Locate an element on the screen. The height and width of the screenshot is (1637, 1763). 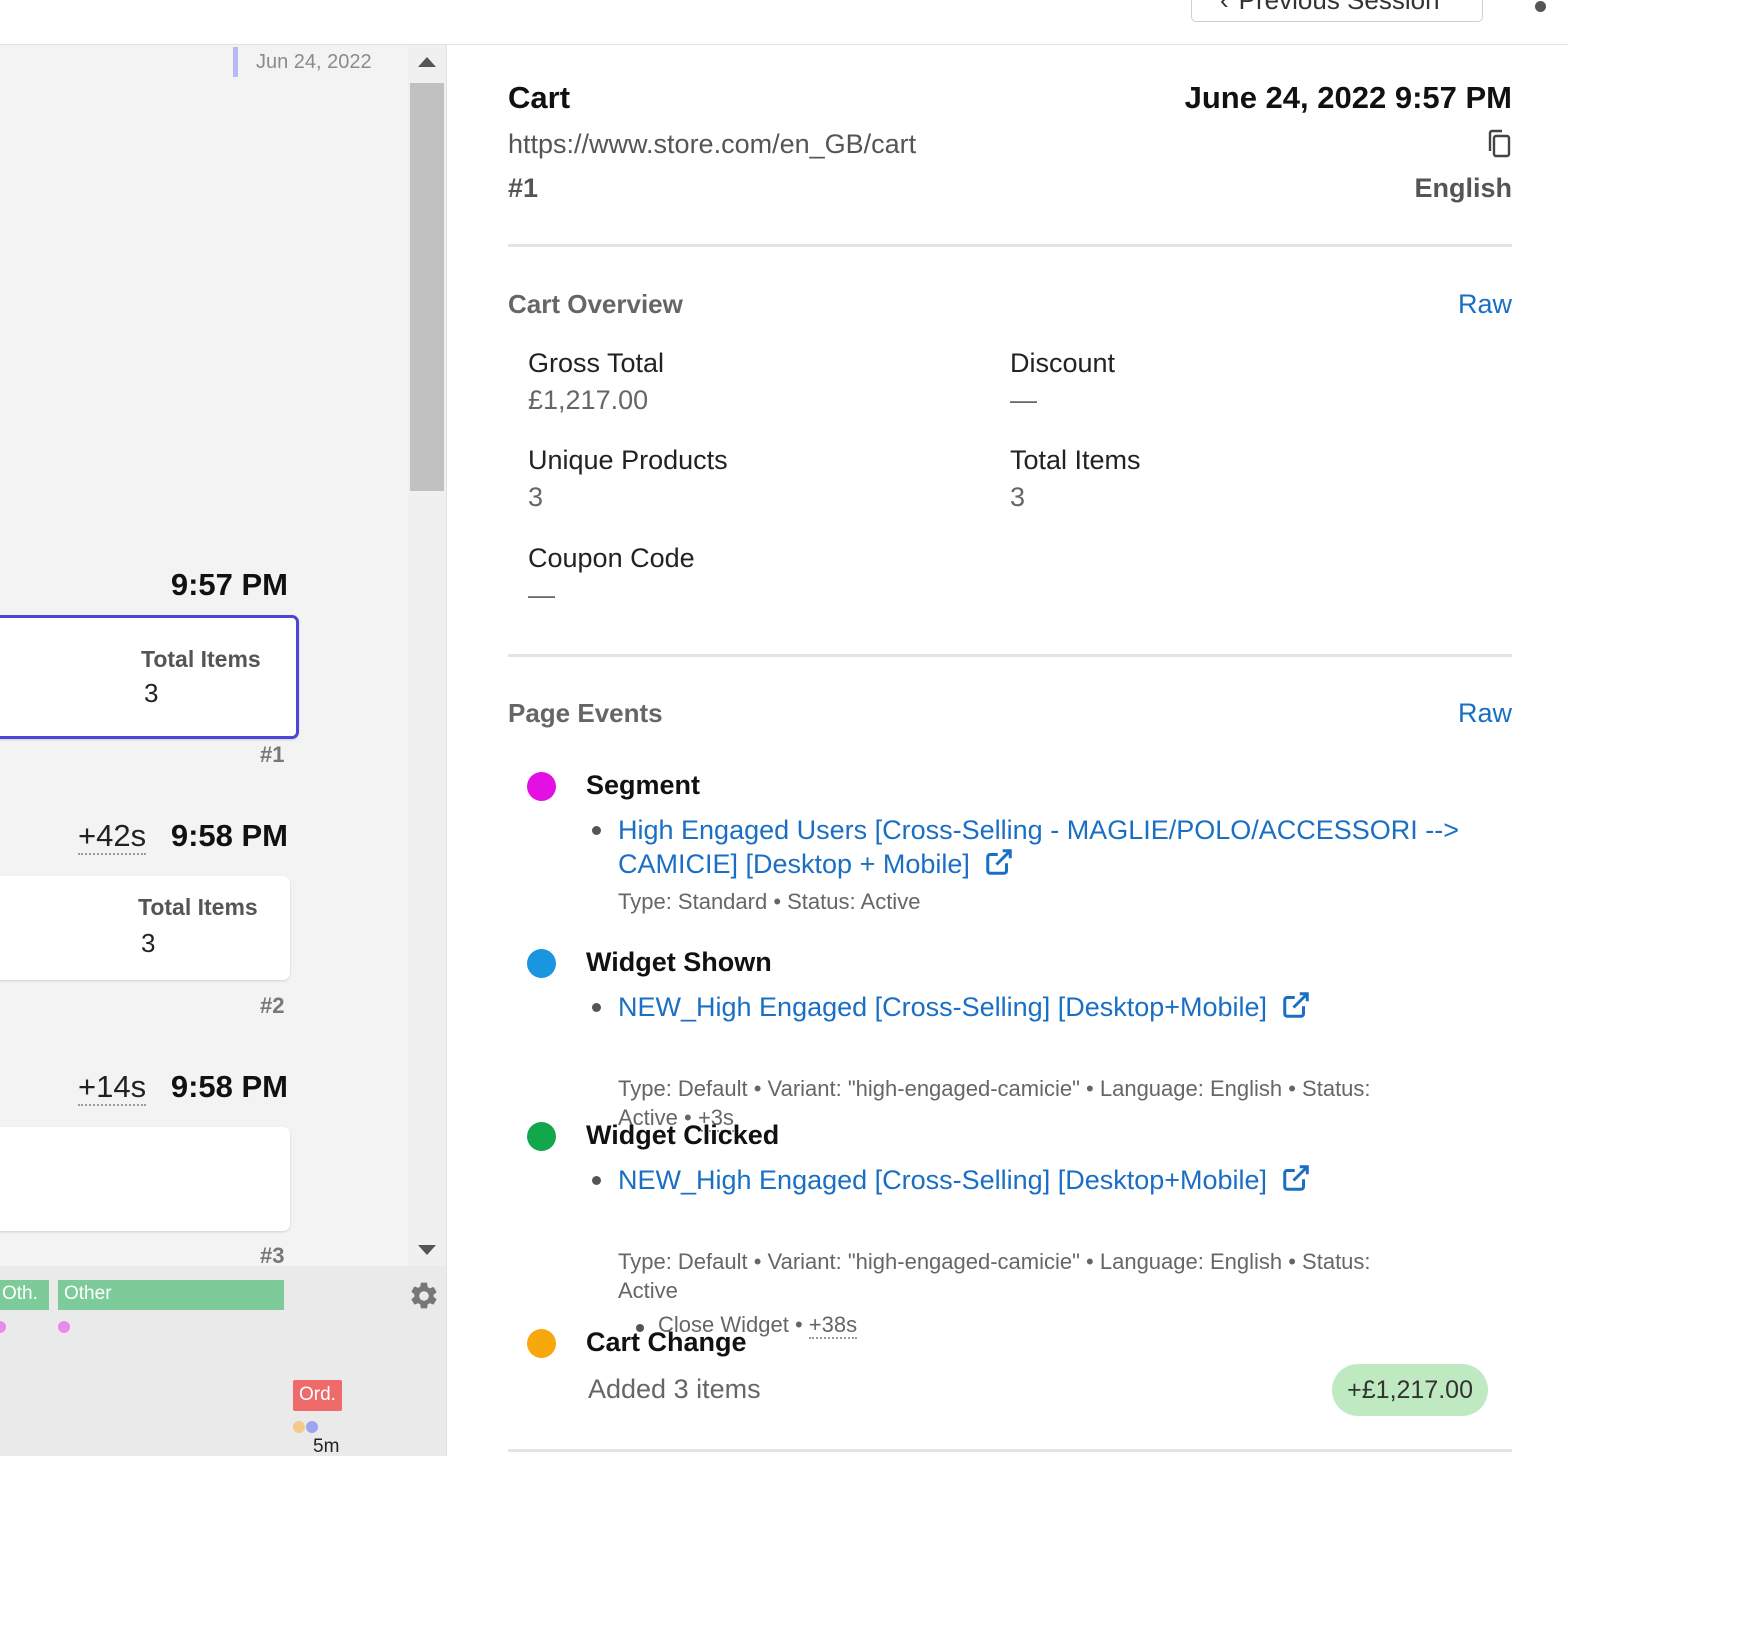
top-bar: ‹ Previous Session is located at coordinates (784, 22).